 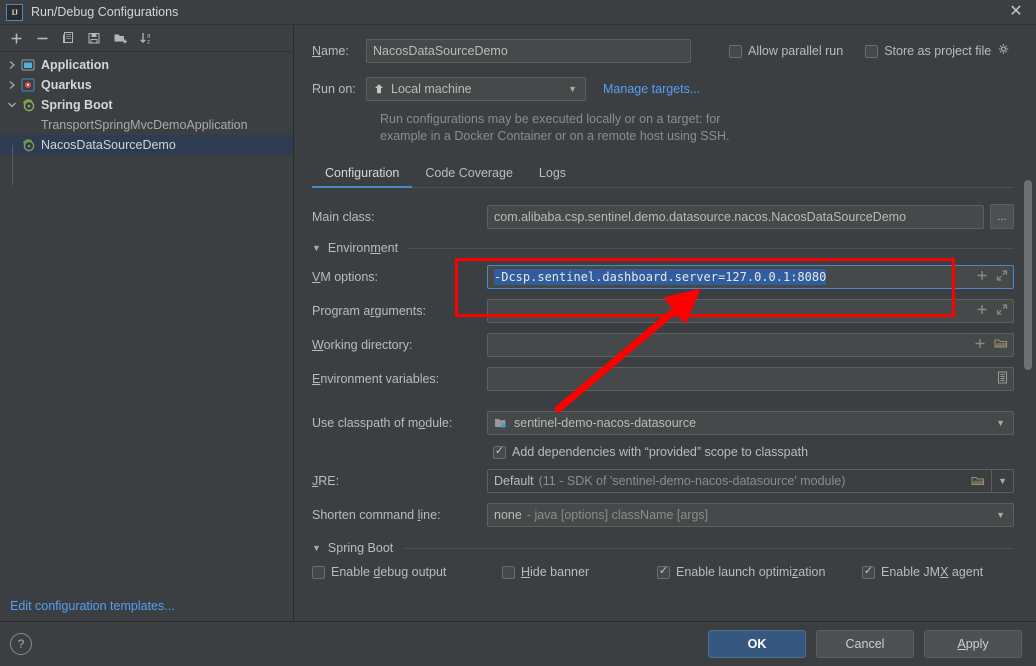 I want to click on enable-jmx-agent-checkbox: Enable JMX agent, so click(x=922, y=572).